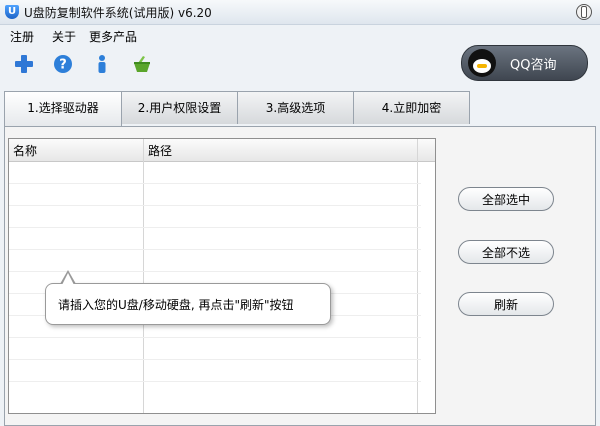 The height and width of the screenshot is (426, 600). Describe the element at coordinates (506, 304) in the screenshot. I see `refresh-button: 刷新` at that location.